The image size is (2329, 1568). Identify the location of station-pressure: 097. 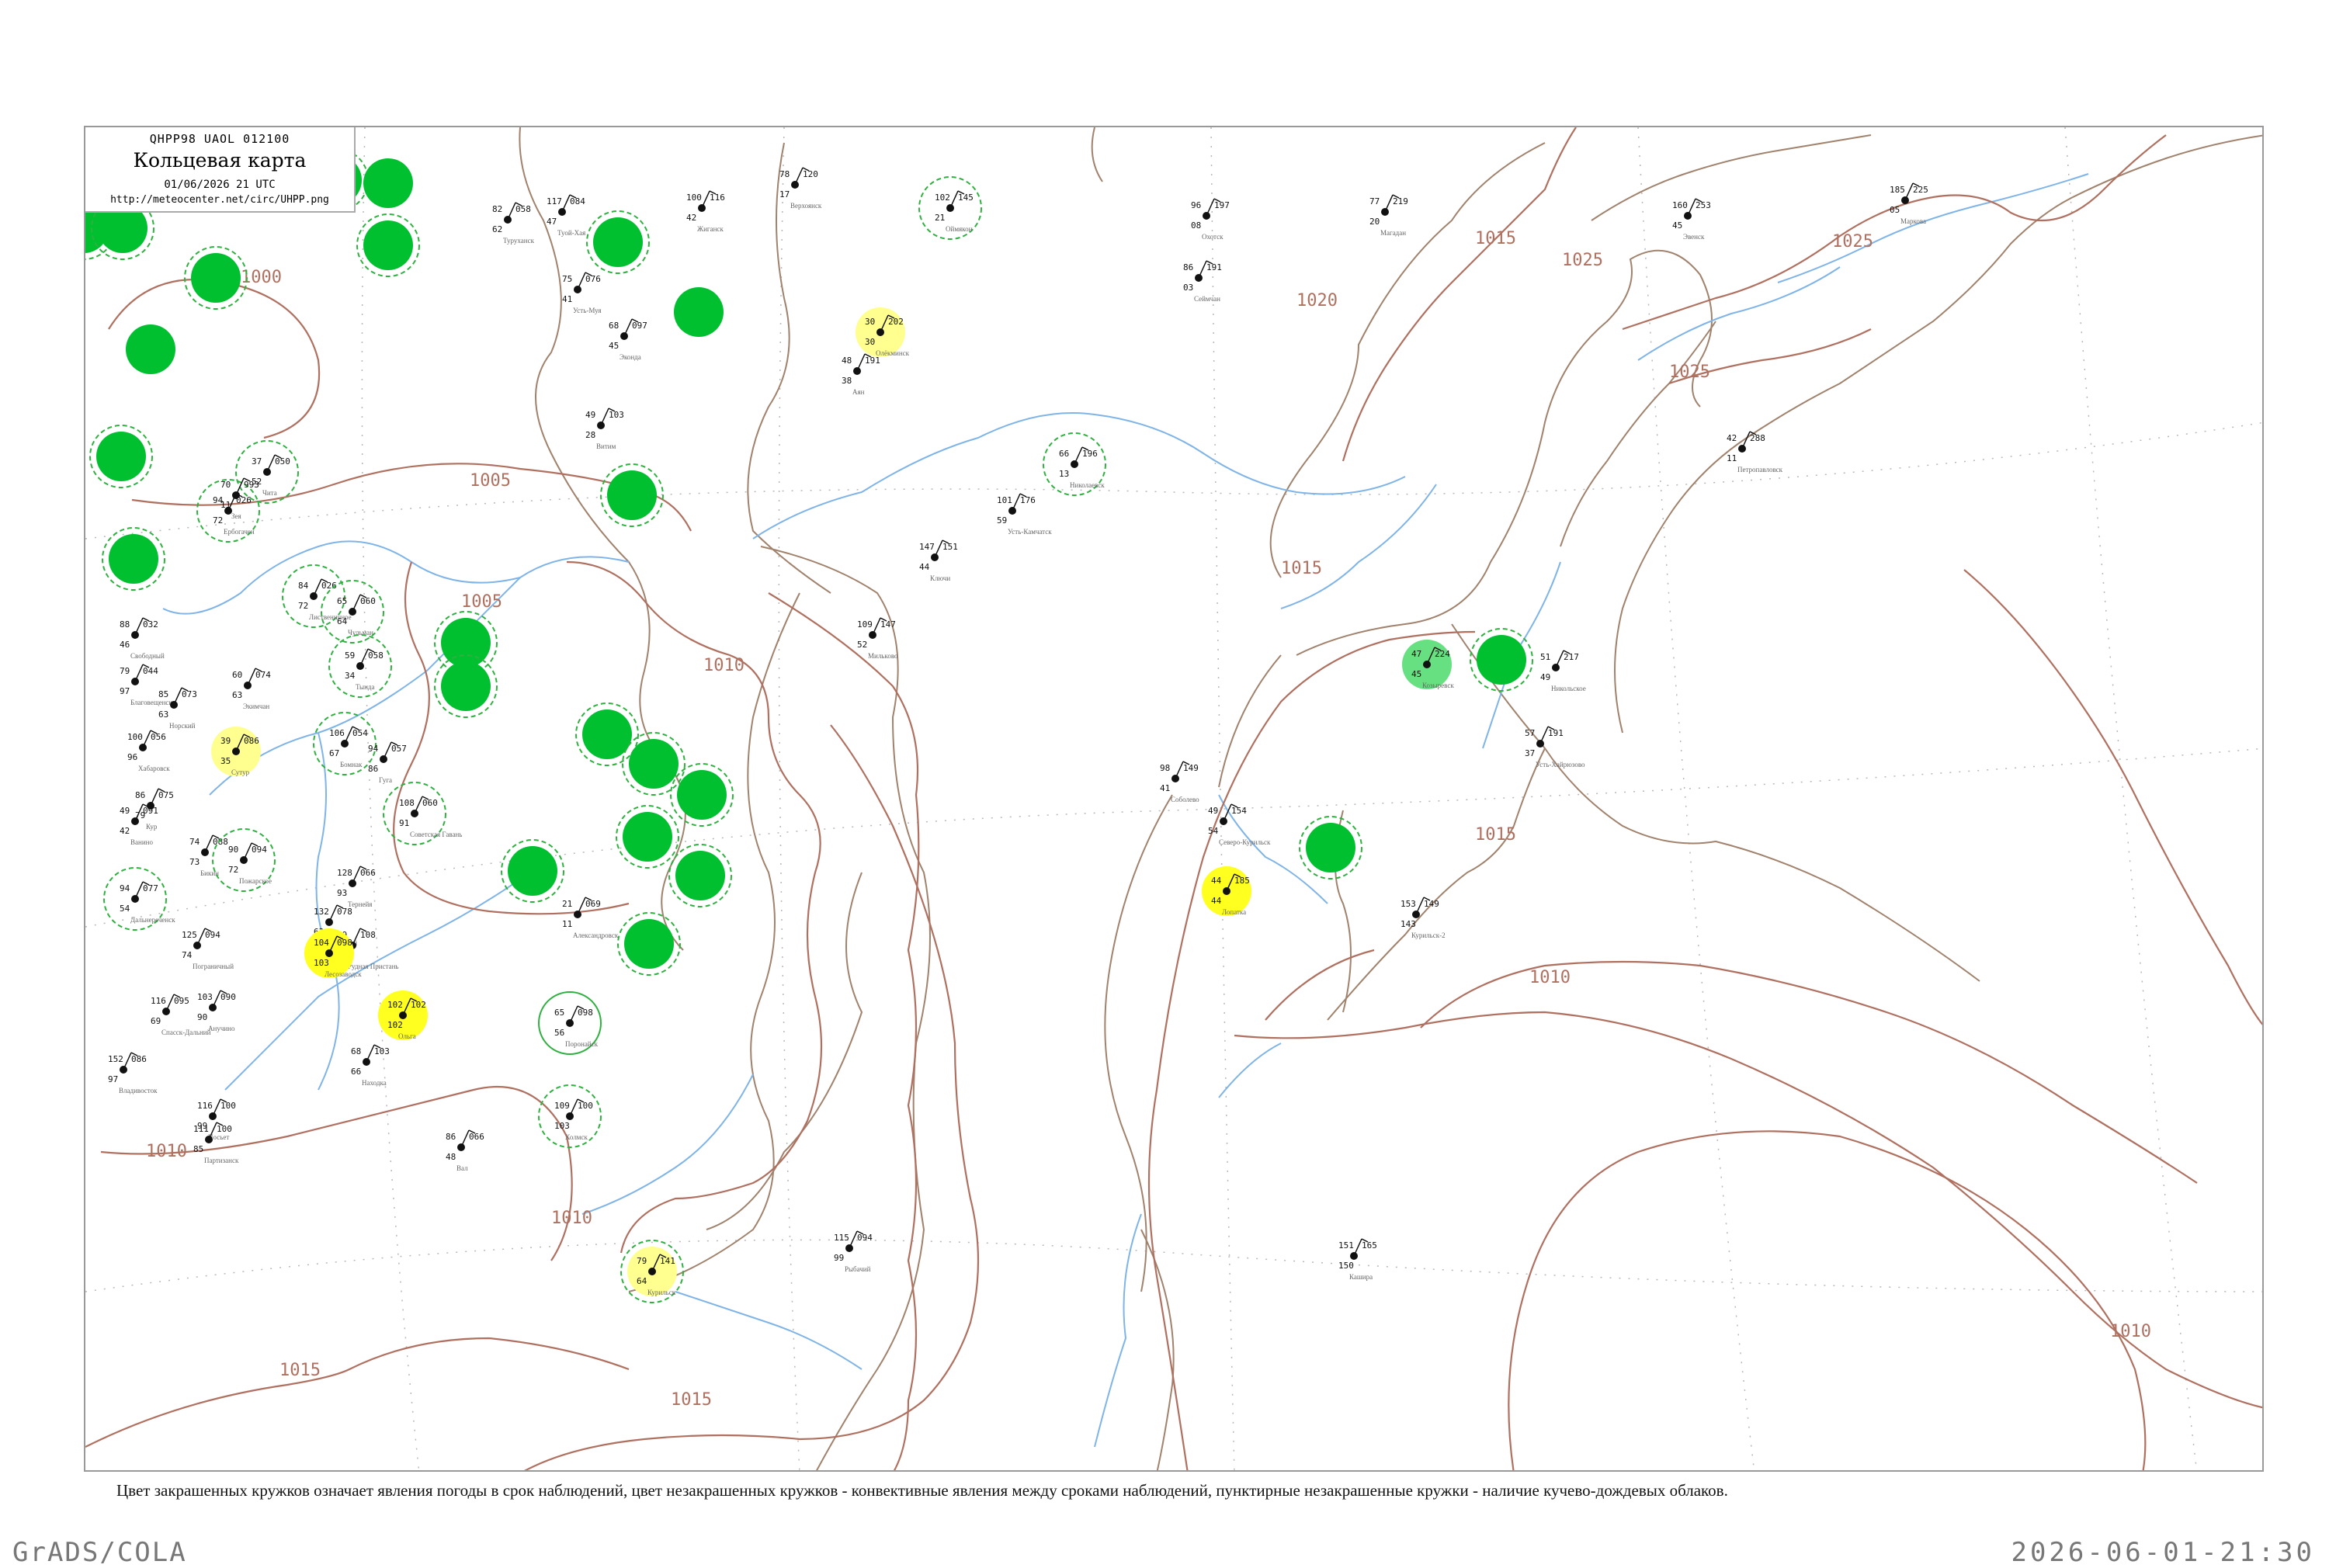
(639, 326).